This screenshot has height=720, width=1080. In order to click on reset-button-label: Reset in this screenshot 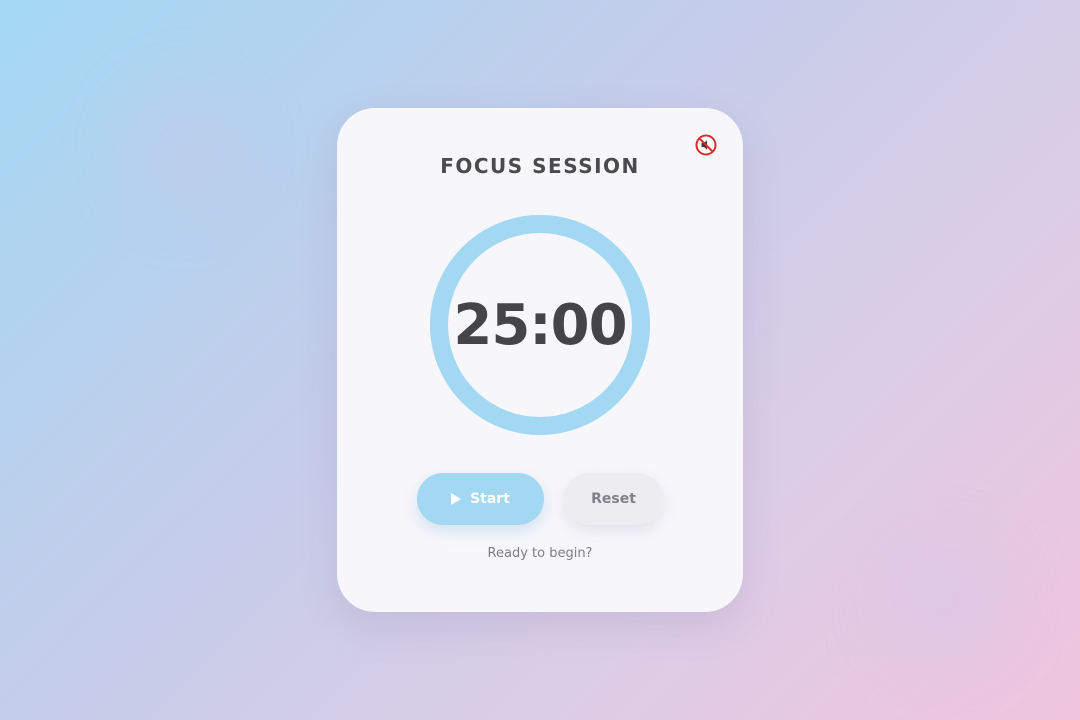, I will do `click(613, 499)`.